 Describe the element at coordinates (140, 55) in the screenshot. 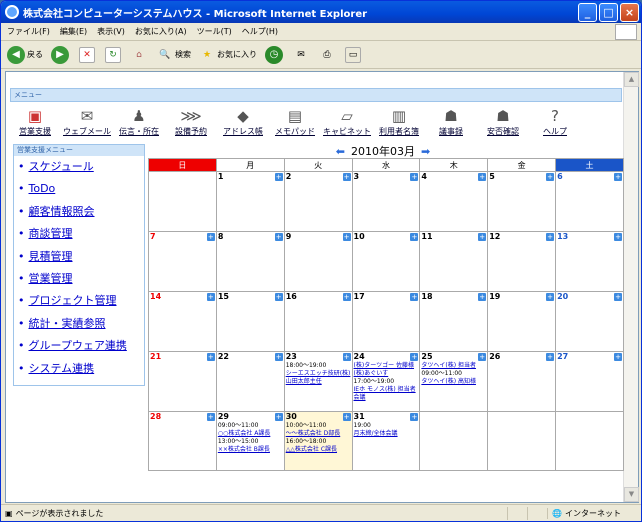

I see `home-button: ⌂` at that location.